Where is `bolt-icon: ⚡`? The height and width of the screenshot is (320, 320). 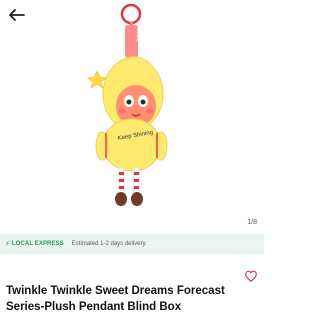 bolt-icon: ⚡ is located at coordinates (7, 244).